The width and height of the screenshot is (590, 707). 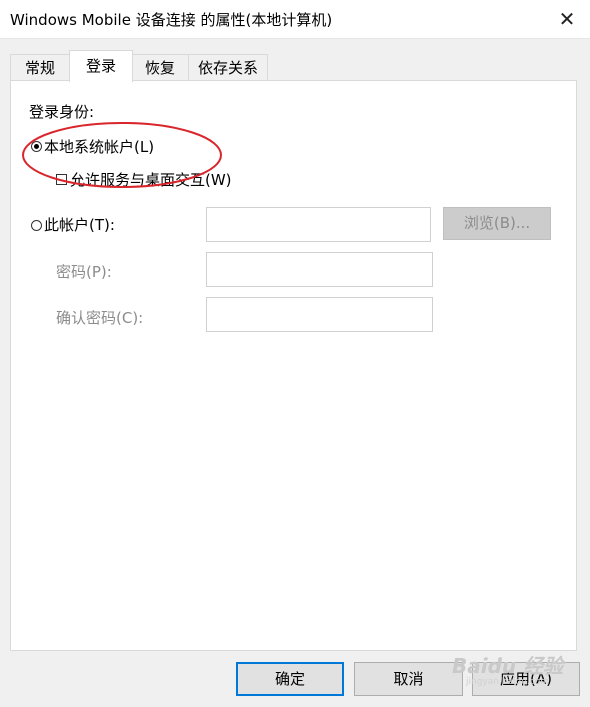 I want to click on cancel-button: 取消, so click(x=408, y=679).